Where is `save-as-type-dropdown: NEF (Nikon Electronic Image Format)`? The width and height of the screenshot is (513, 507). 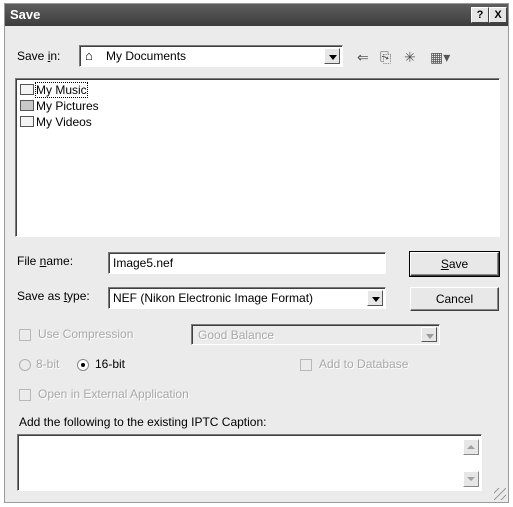 save-as-type-dropdown: NEF (Nikon Electronic Image Format) is located at coordinates (247, 298).